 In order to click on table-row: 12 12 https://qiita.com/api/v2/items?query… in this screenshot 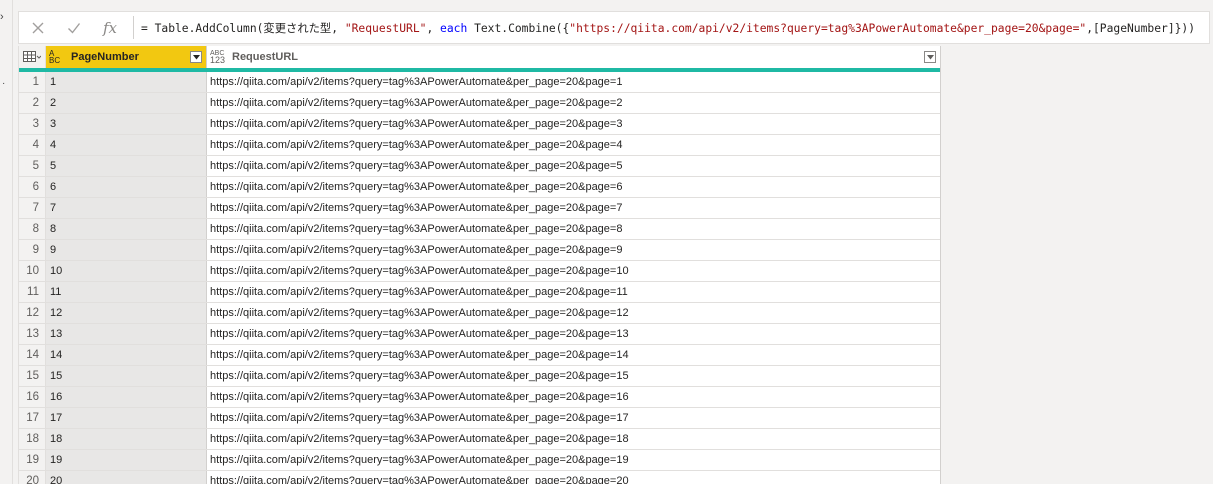, I will do `click(479, 313)`.